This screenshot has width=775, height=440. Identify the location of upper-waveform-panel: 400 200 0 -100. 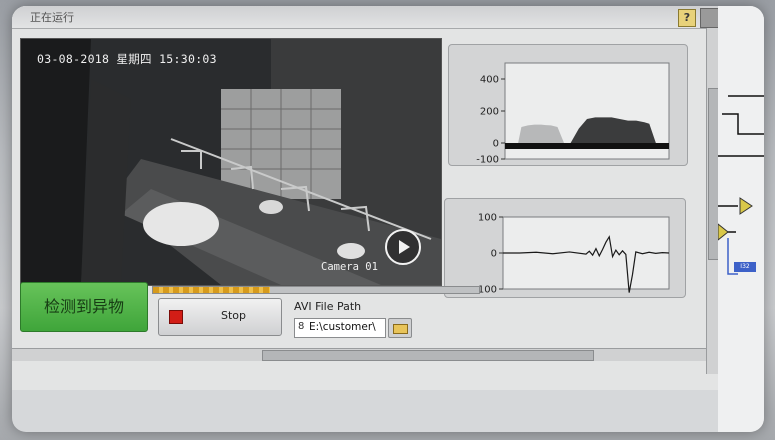
(568, 105).